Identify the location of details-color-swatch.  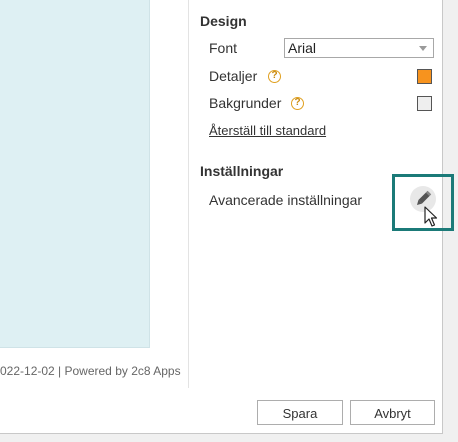
(424, 76).